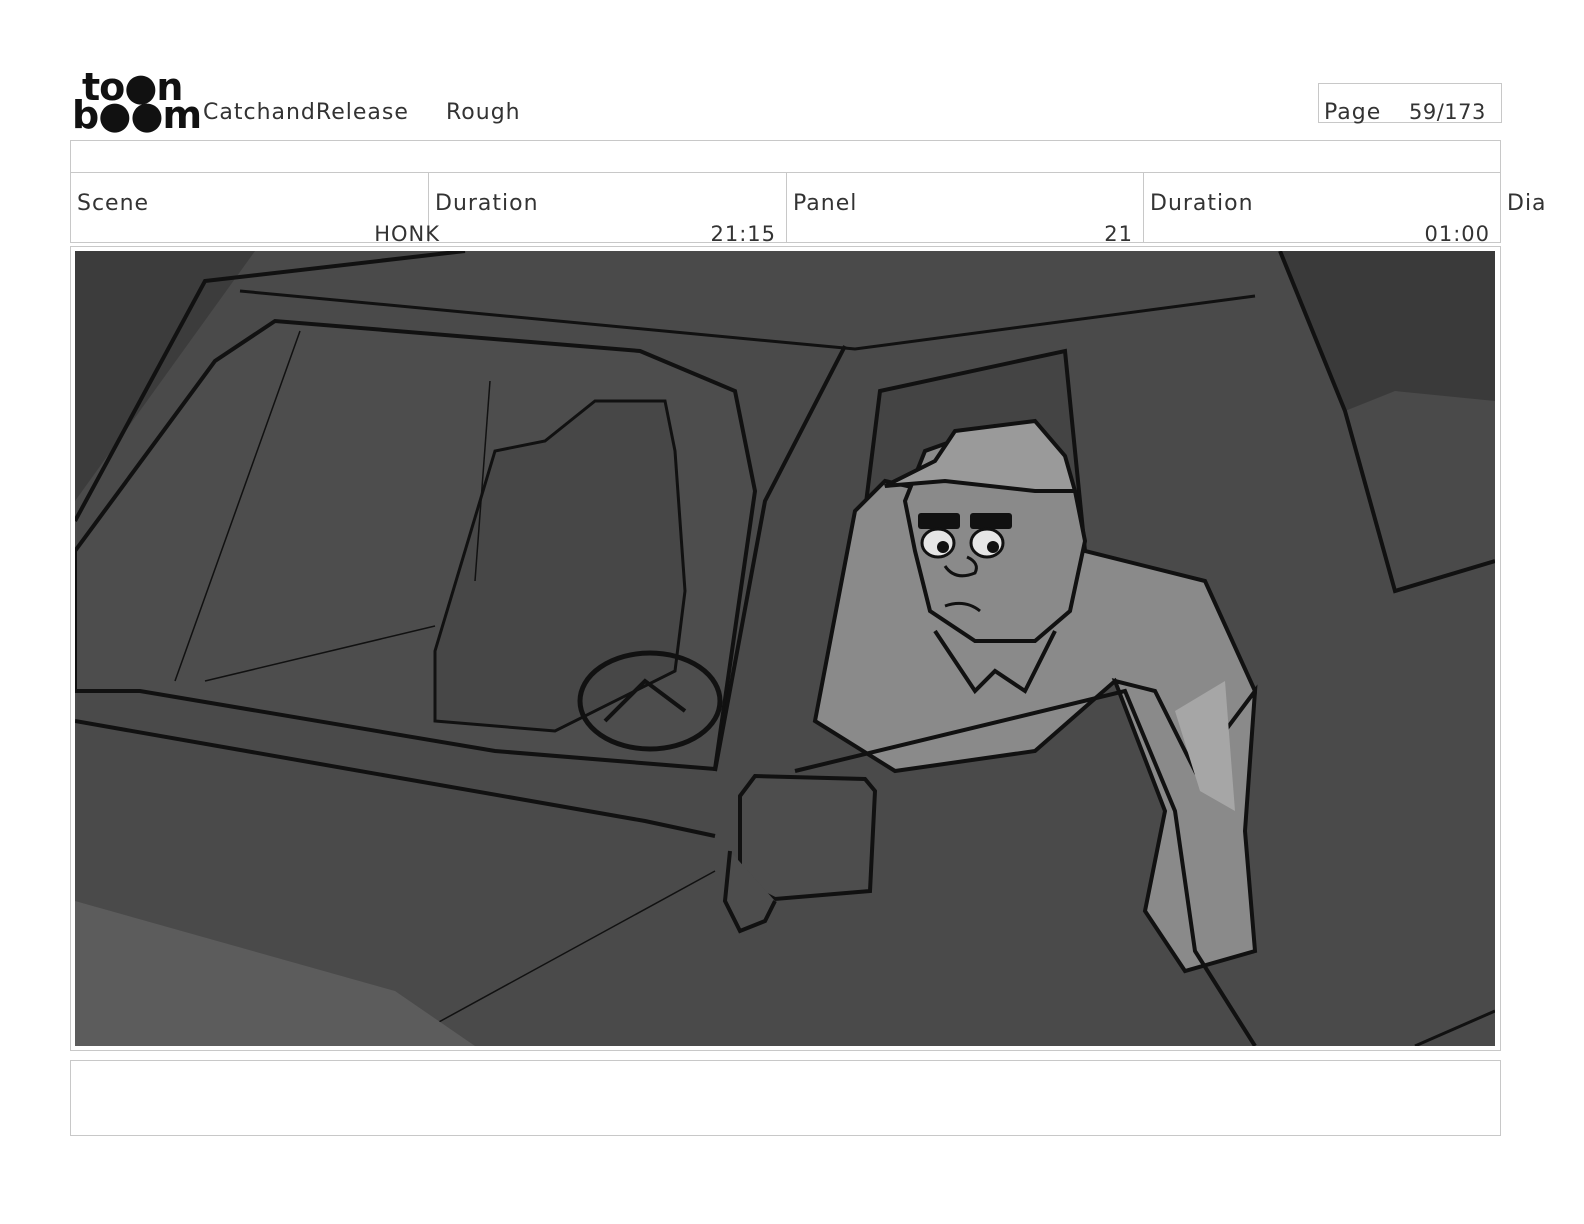  I want to click on panel-duration-cell: Duration 01:00, so click(1322, 209).